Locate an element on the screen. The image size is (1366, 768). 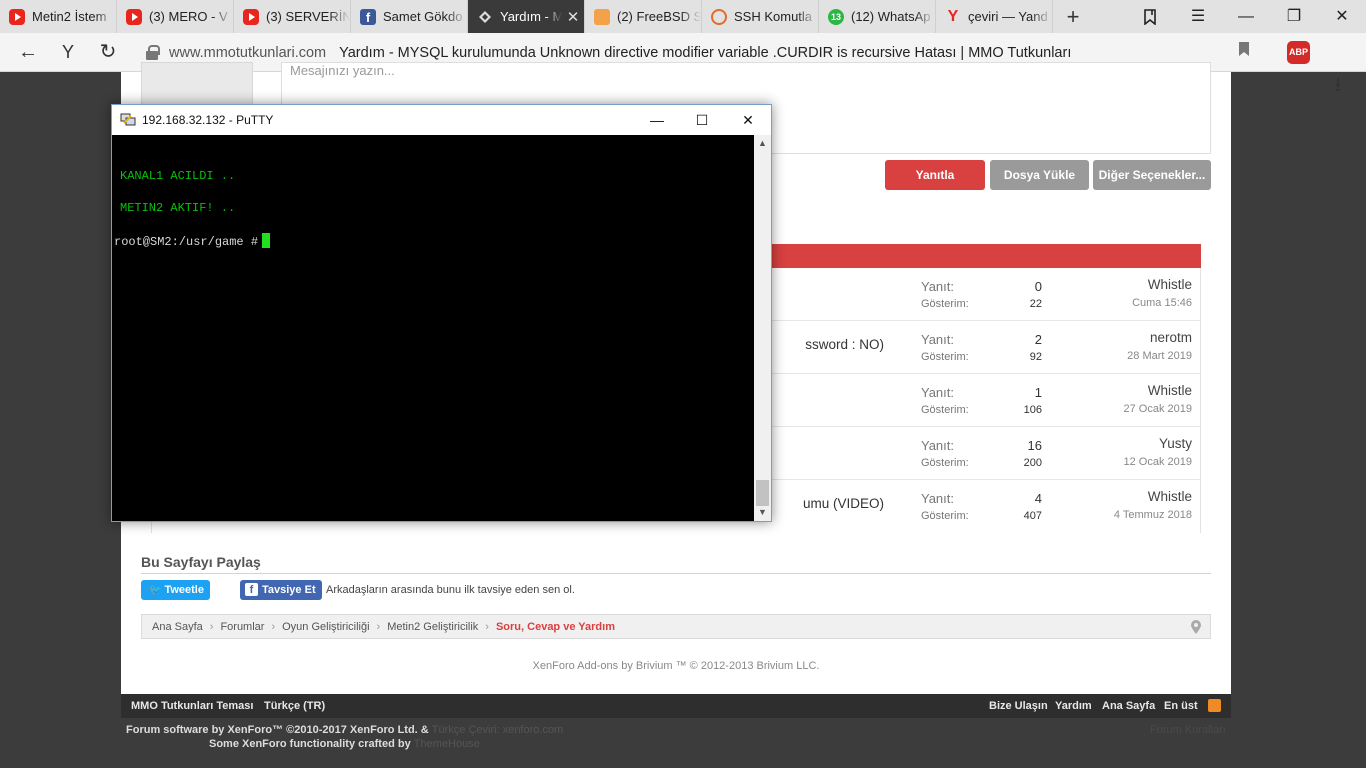
lock-icon is located at coordinates (152, 52).